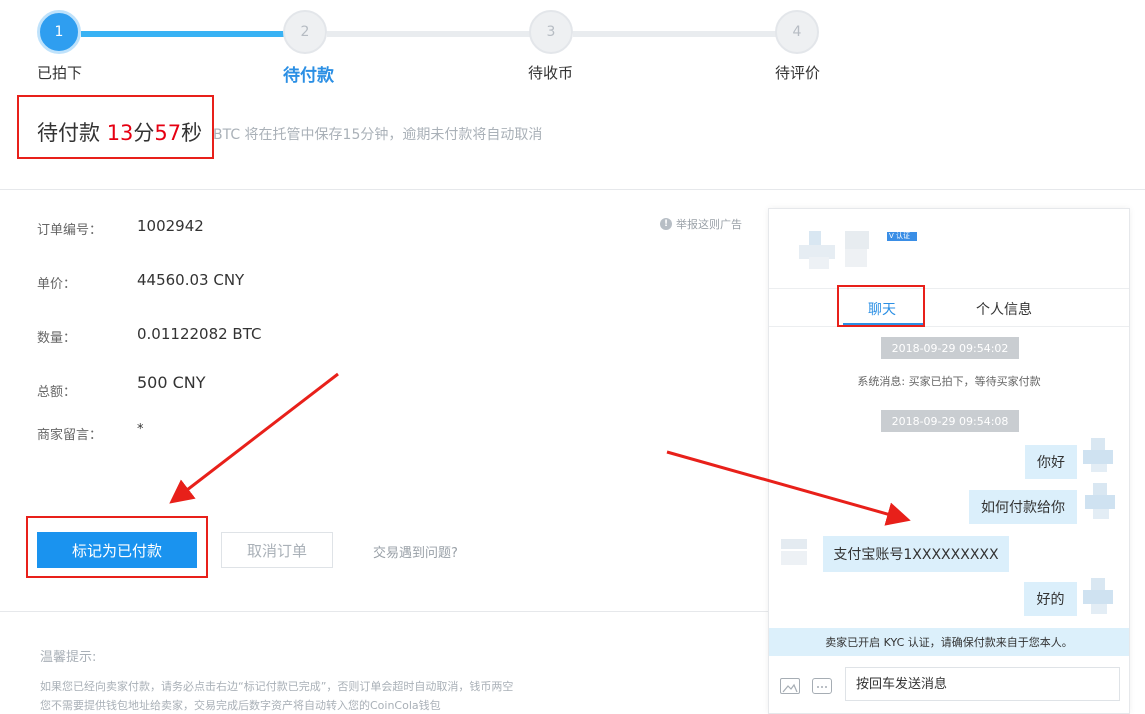 This screenshot has height=714, width=1145. Describe the element at coordinates (70, 230) in the screenshot. I see `order-id-label: 订单编号：` at that location.